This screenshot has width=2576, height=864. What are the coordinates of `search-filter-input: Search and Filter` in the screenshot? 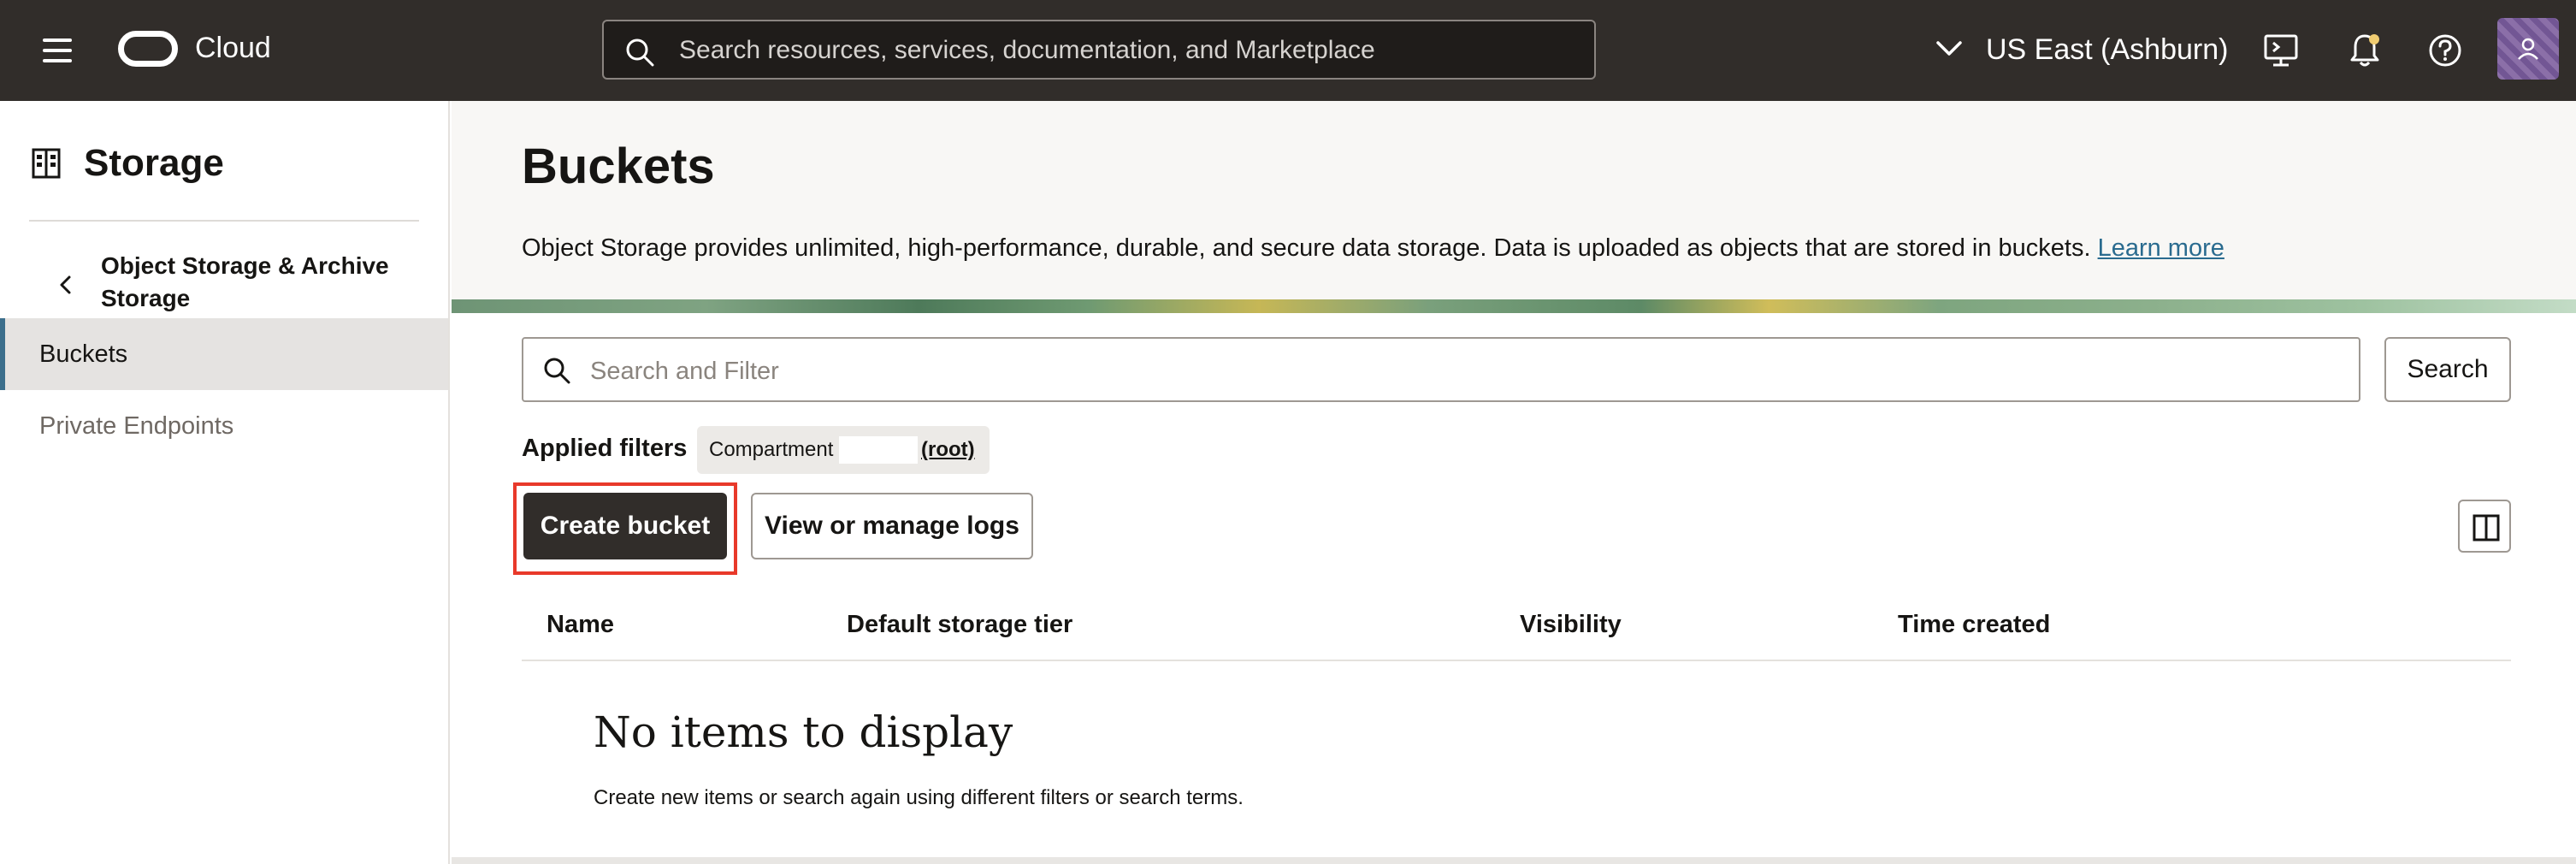 It's located at (1441, 369).